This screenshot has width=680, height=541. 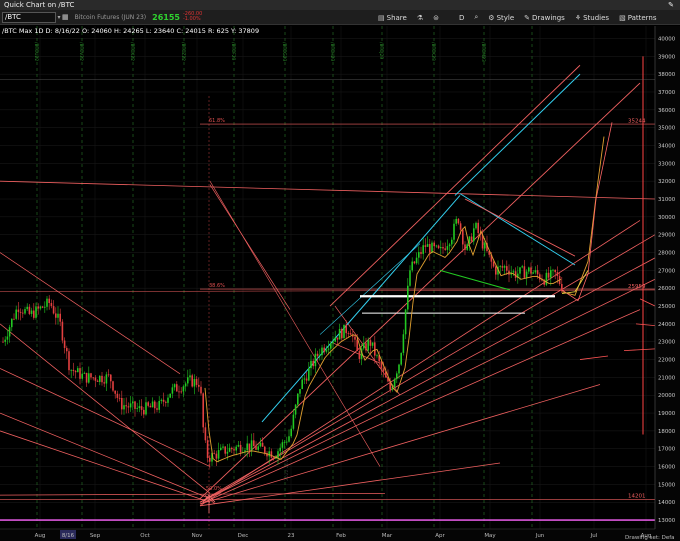 I want to click on flask-icon: ⚗, so click(x=420, y=17).